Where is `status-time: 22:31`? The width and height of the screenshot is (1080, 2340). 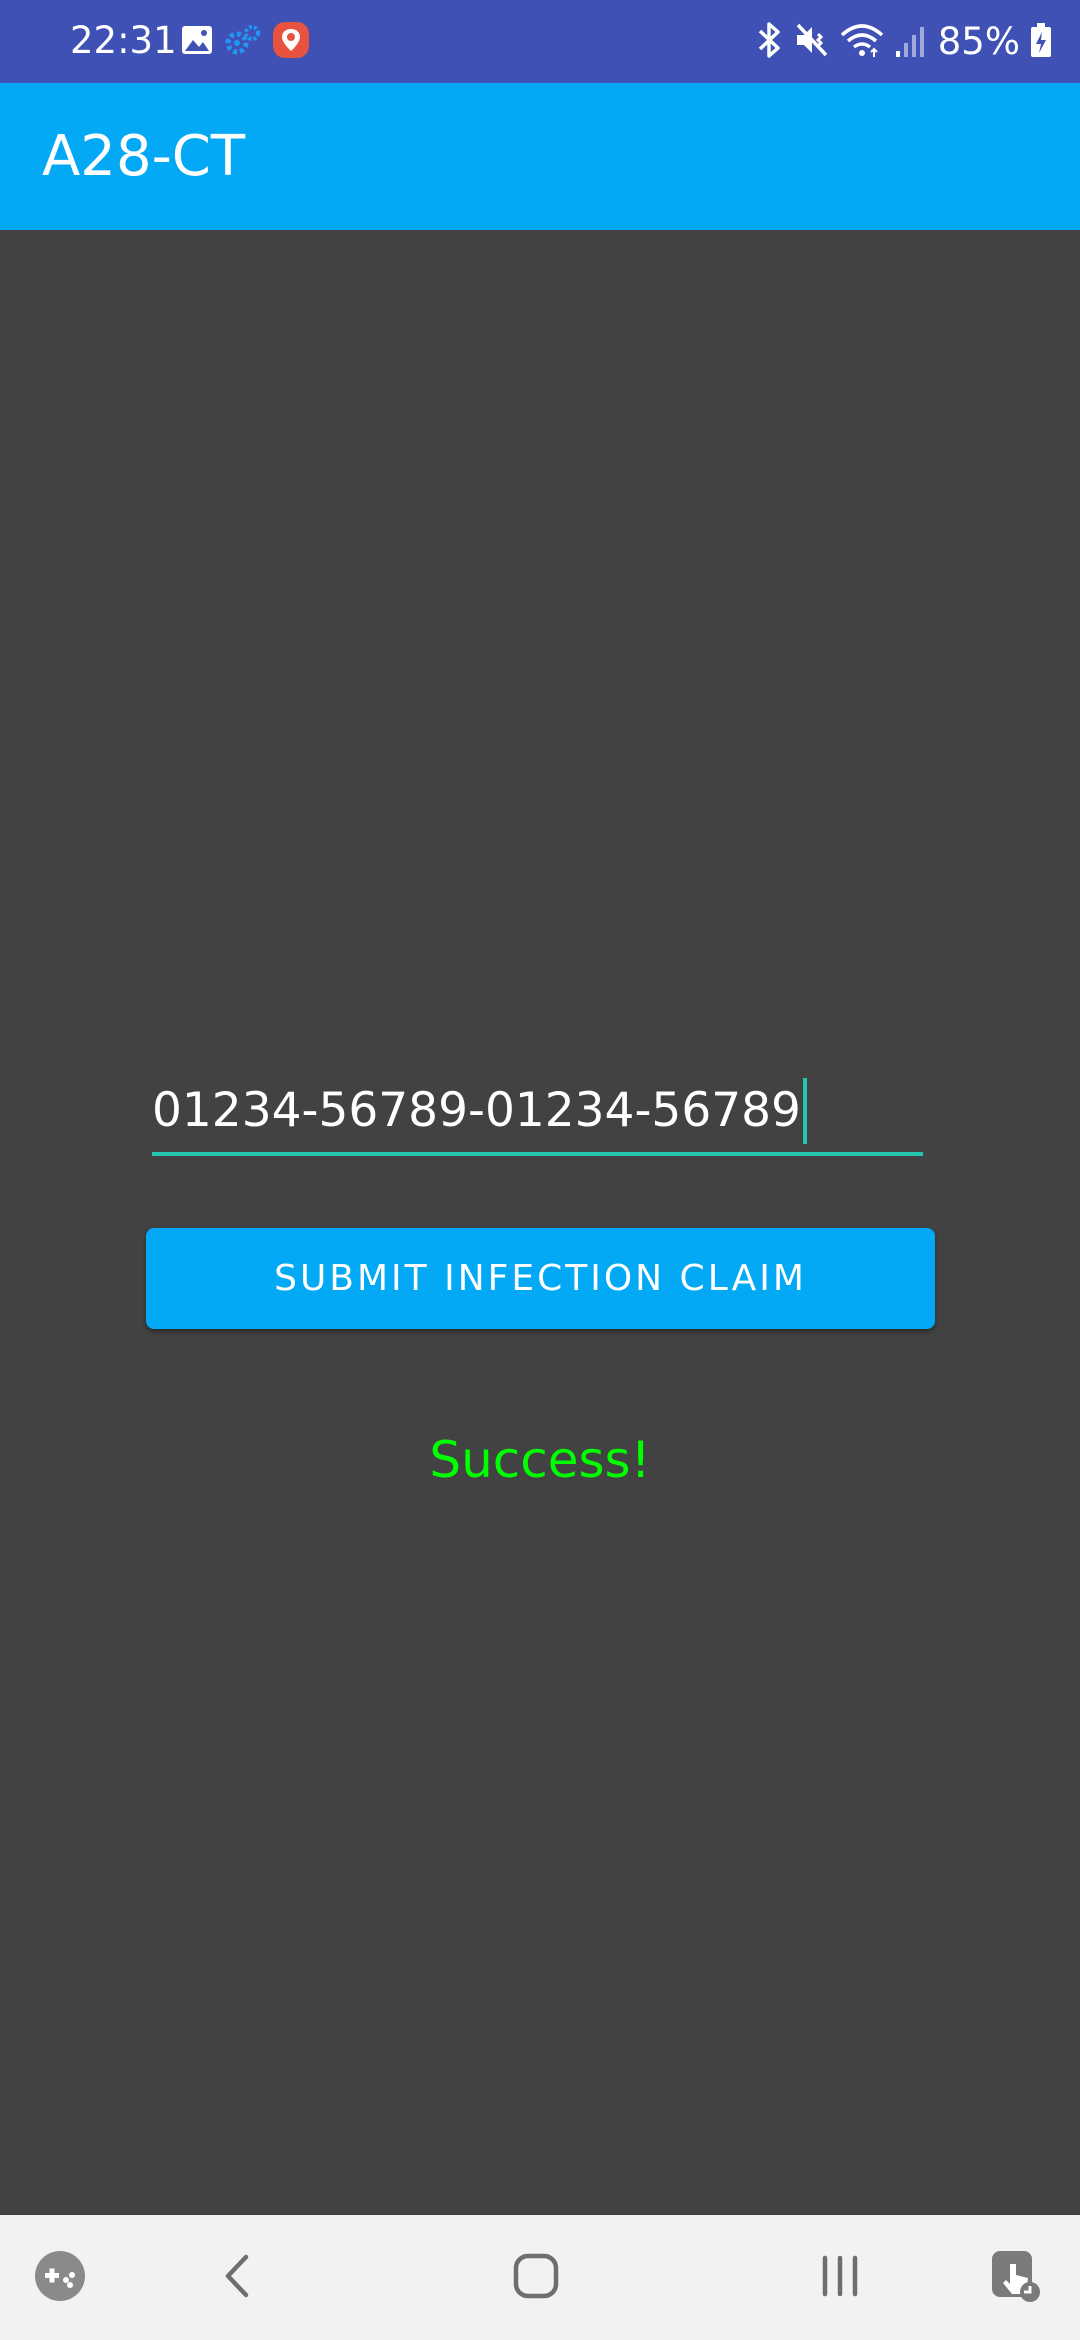 status-time: 22:31 is located at coordinates (123, 40).